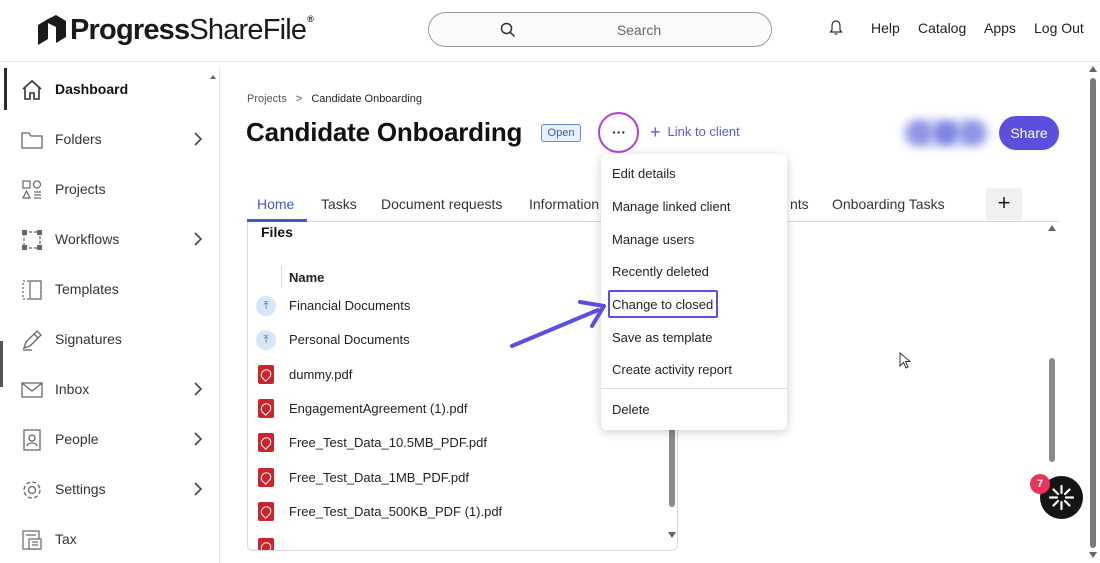 This screenshot has width=1100, height=563. What do you see at coordinates (275, 204) in the screenshot?
I see `tab-home: Home` at bounding box center [275, 204].